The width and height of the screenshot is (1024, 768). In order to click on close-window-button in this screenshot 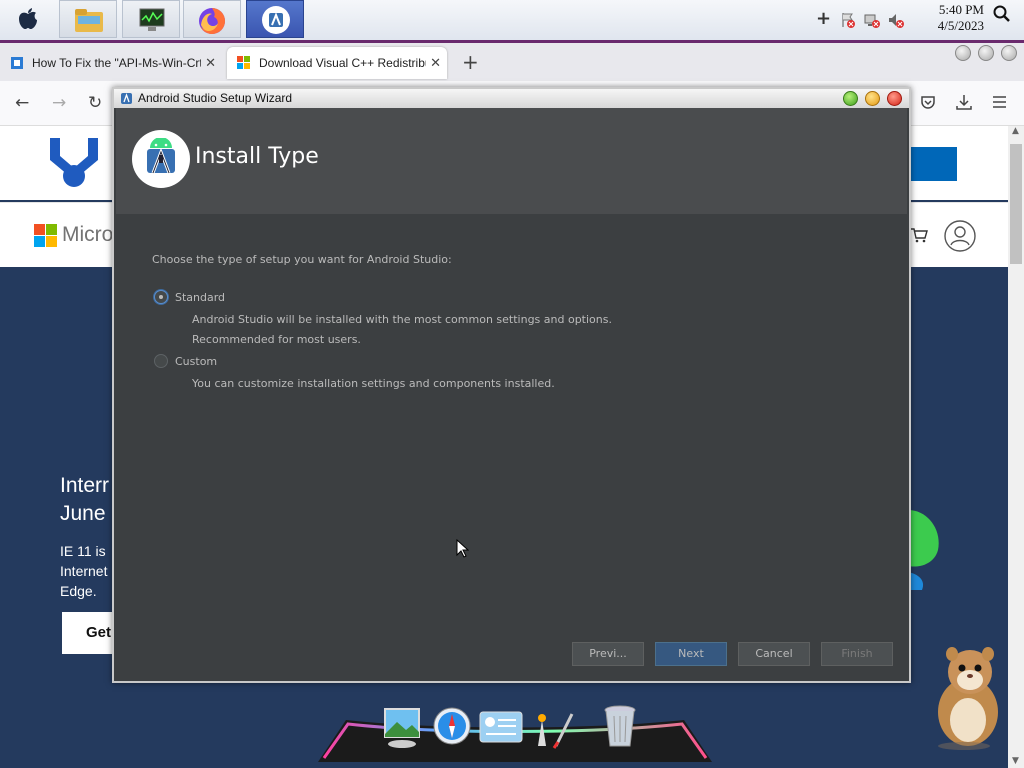, I will do `click(1009, 53)`.